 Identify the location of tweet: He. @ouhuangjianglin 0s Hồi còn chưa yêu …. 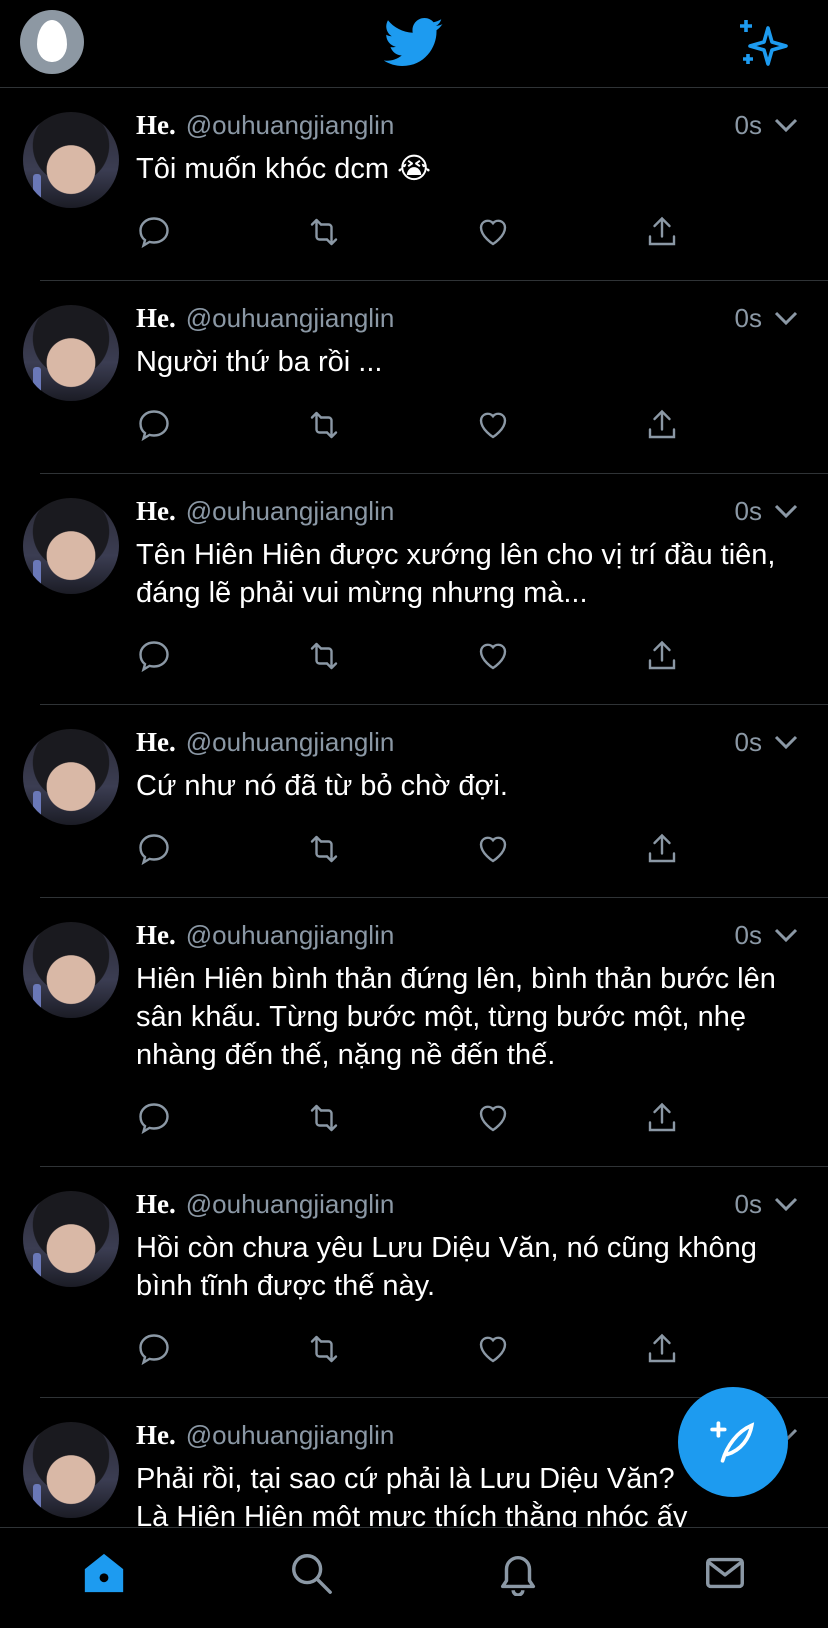
(425, 1282).